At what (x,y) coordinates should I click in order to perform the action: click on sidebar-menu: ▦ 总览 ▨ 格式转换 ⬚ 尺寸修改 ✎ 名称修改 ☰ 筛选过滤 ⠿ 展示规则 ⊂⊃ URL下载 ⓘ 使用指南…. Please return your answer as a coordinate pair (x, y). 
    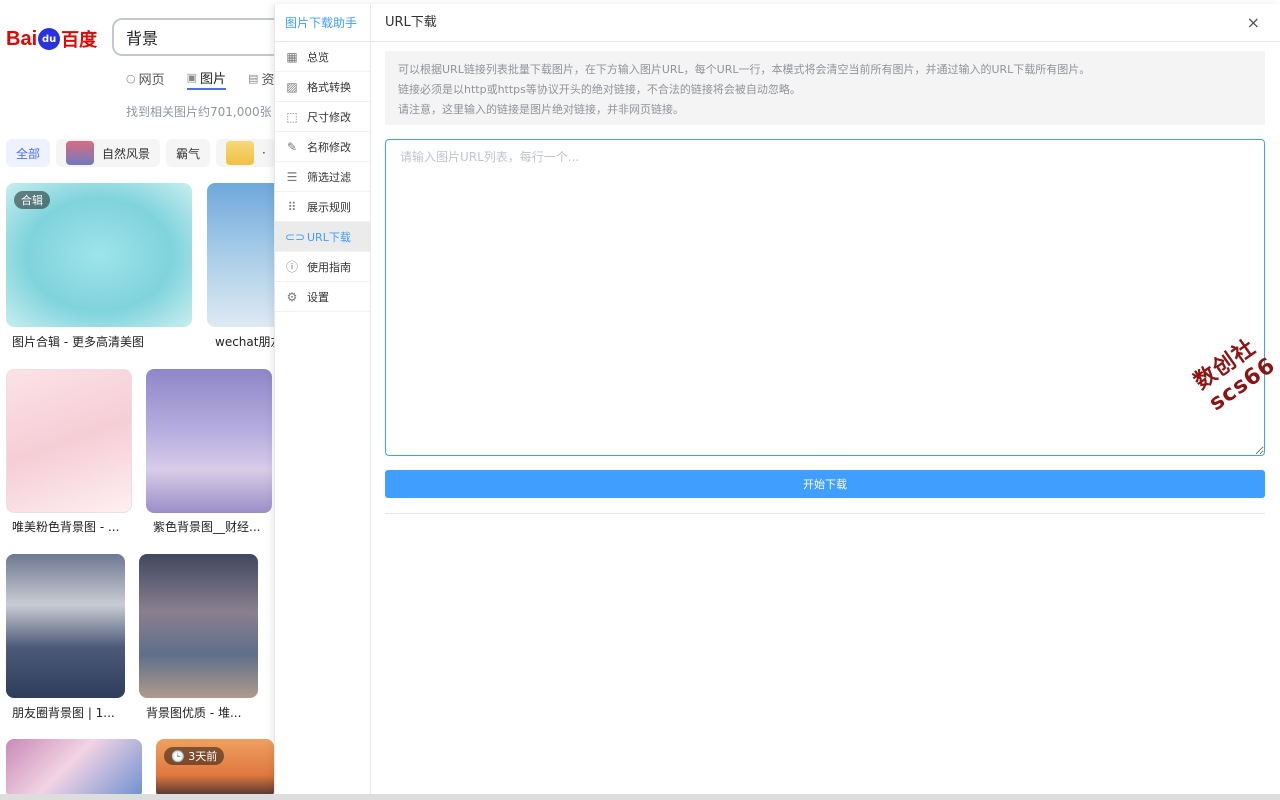
    Looking at the image, I should click on (322, 177).